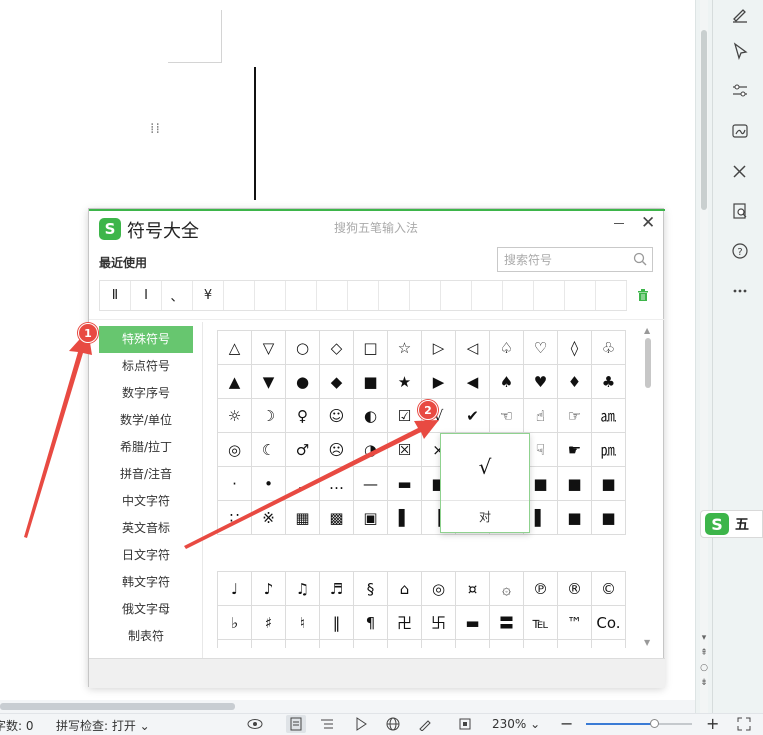  What do you see at coordinates (235, 518) in the screenshot?
I see `symbol-cell: ∷` at bounding box center [235, 518].